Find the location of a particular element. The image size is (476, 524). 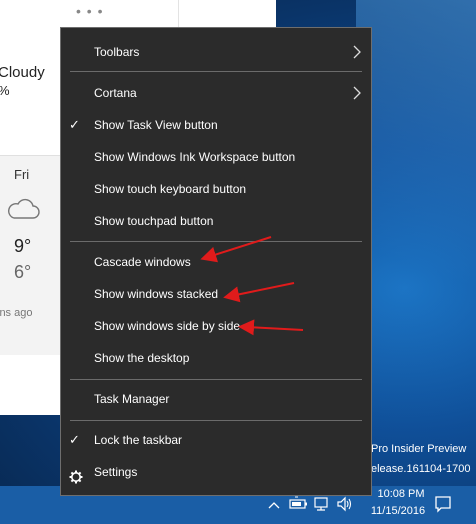

menu-item-show-desktop: Show the desktop is located at coordinates (216, 358).